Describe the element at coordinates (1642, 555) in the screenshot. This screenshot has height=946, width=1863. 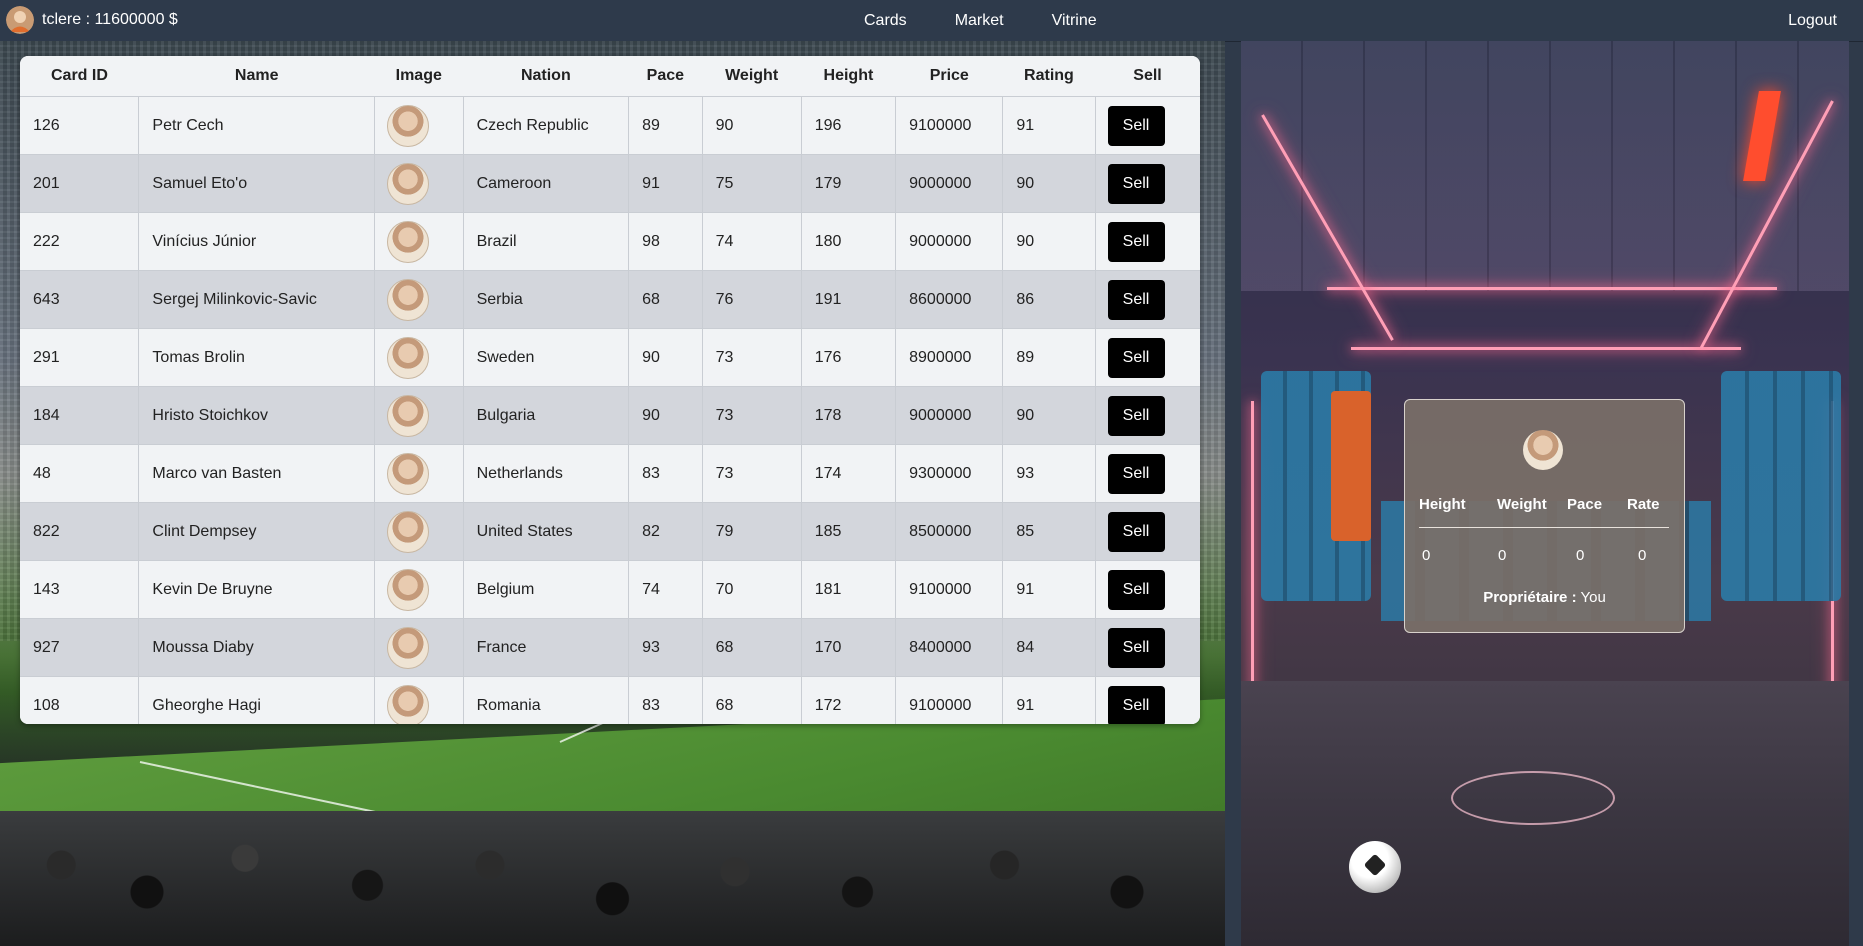
I see `preview-value-rate: 0` at that location.